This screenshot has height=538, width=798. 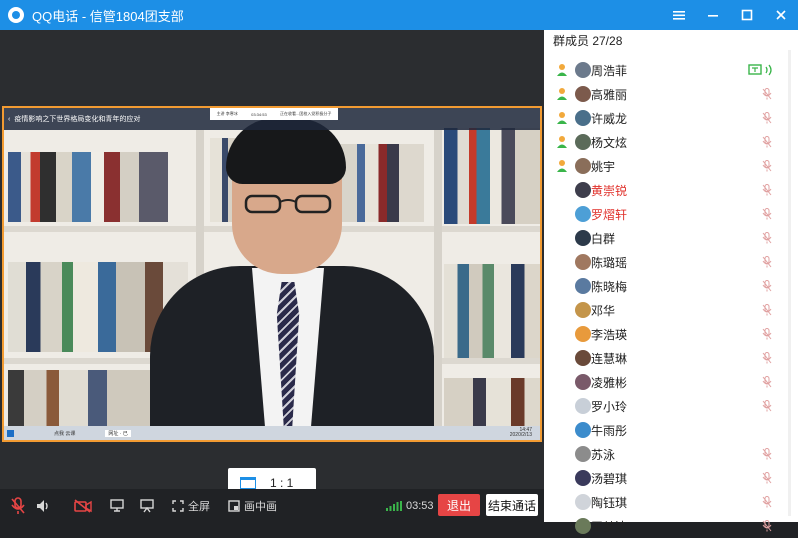 What do you see at coordinates (248, 483) in the screenshot?
I see `window-ratio-icon` at bounding box center [248, 483].